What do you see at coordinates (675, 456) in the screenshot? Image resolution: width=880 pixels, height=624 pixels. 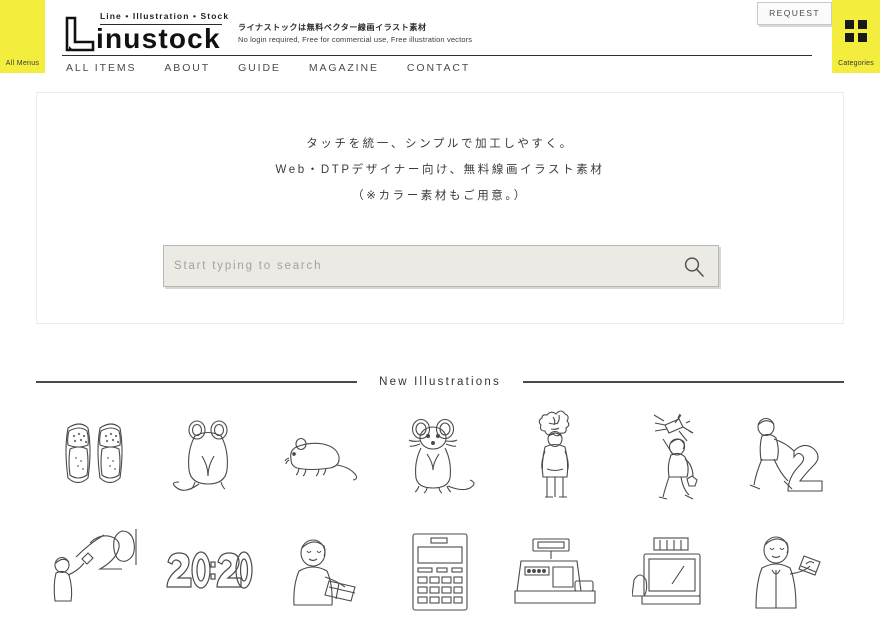 I see `person-spraying-confetti-icon` at bounding box center [675, 456].